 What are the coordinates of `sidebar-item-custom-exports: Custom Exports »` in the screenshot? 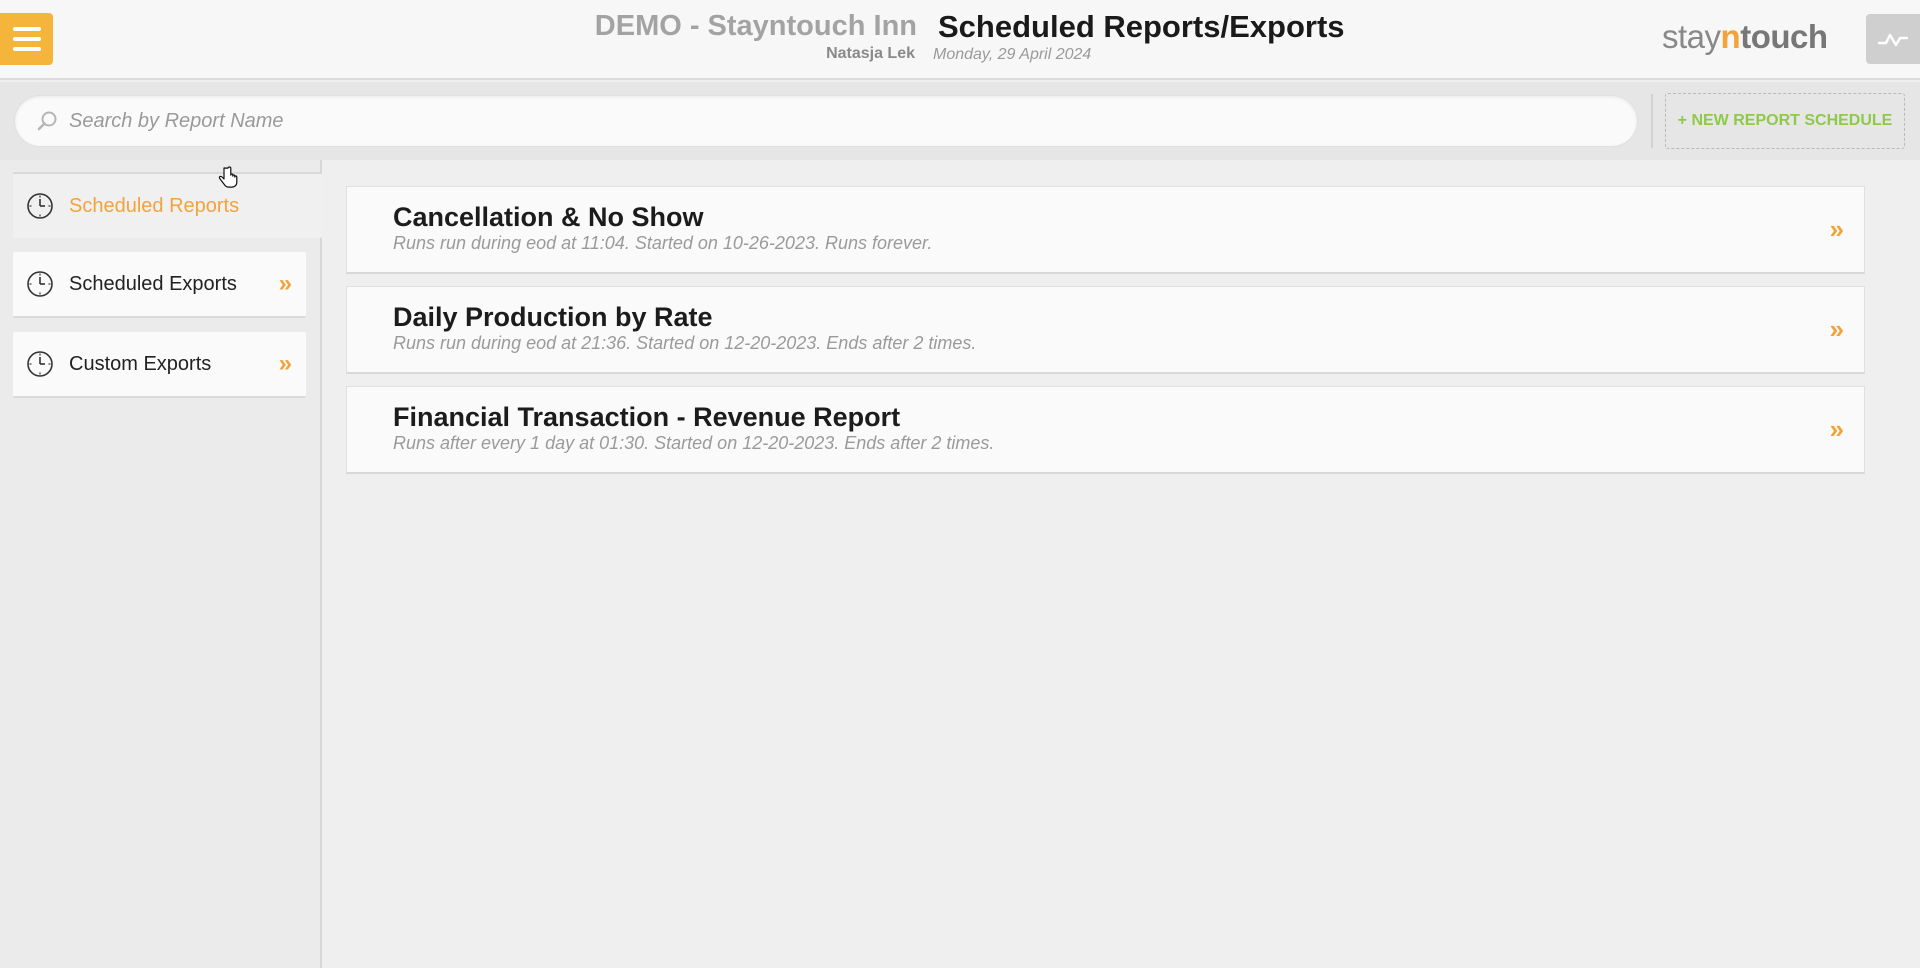 It's located at (159, 365).